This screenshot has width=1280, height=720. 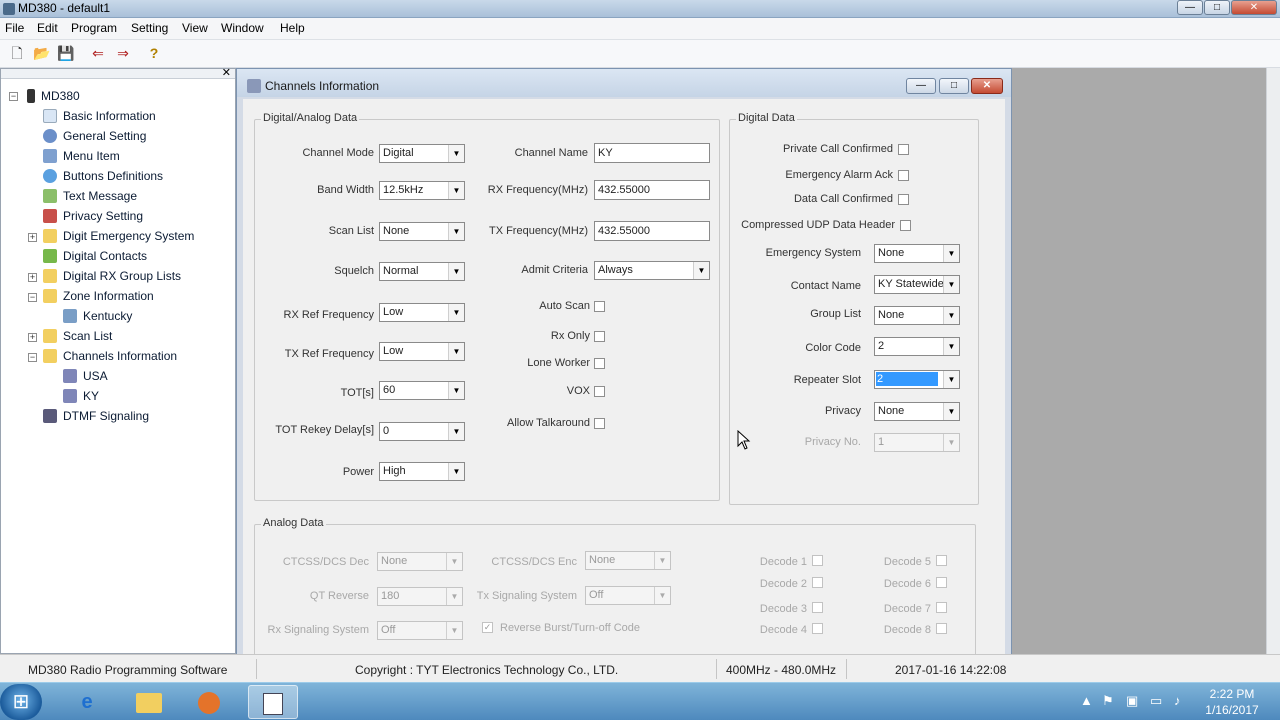 What do you see at coordinates (292, 28) in the screenshot?
I see `menu-help: Help` at bounding box center [292, 28].